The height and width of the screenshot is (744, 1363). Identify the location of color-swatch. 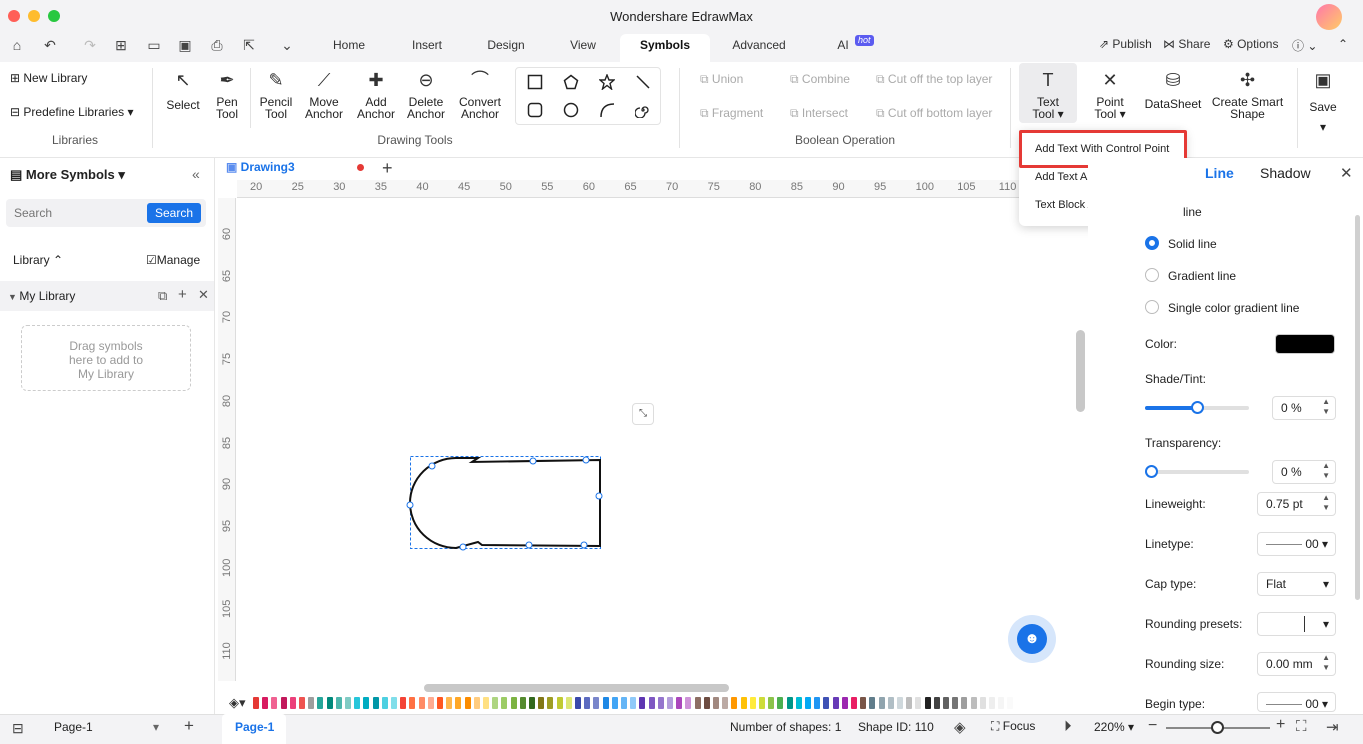
(1305, 344).